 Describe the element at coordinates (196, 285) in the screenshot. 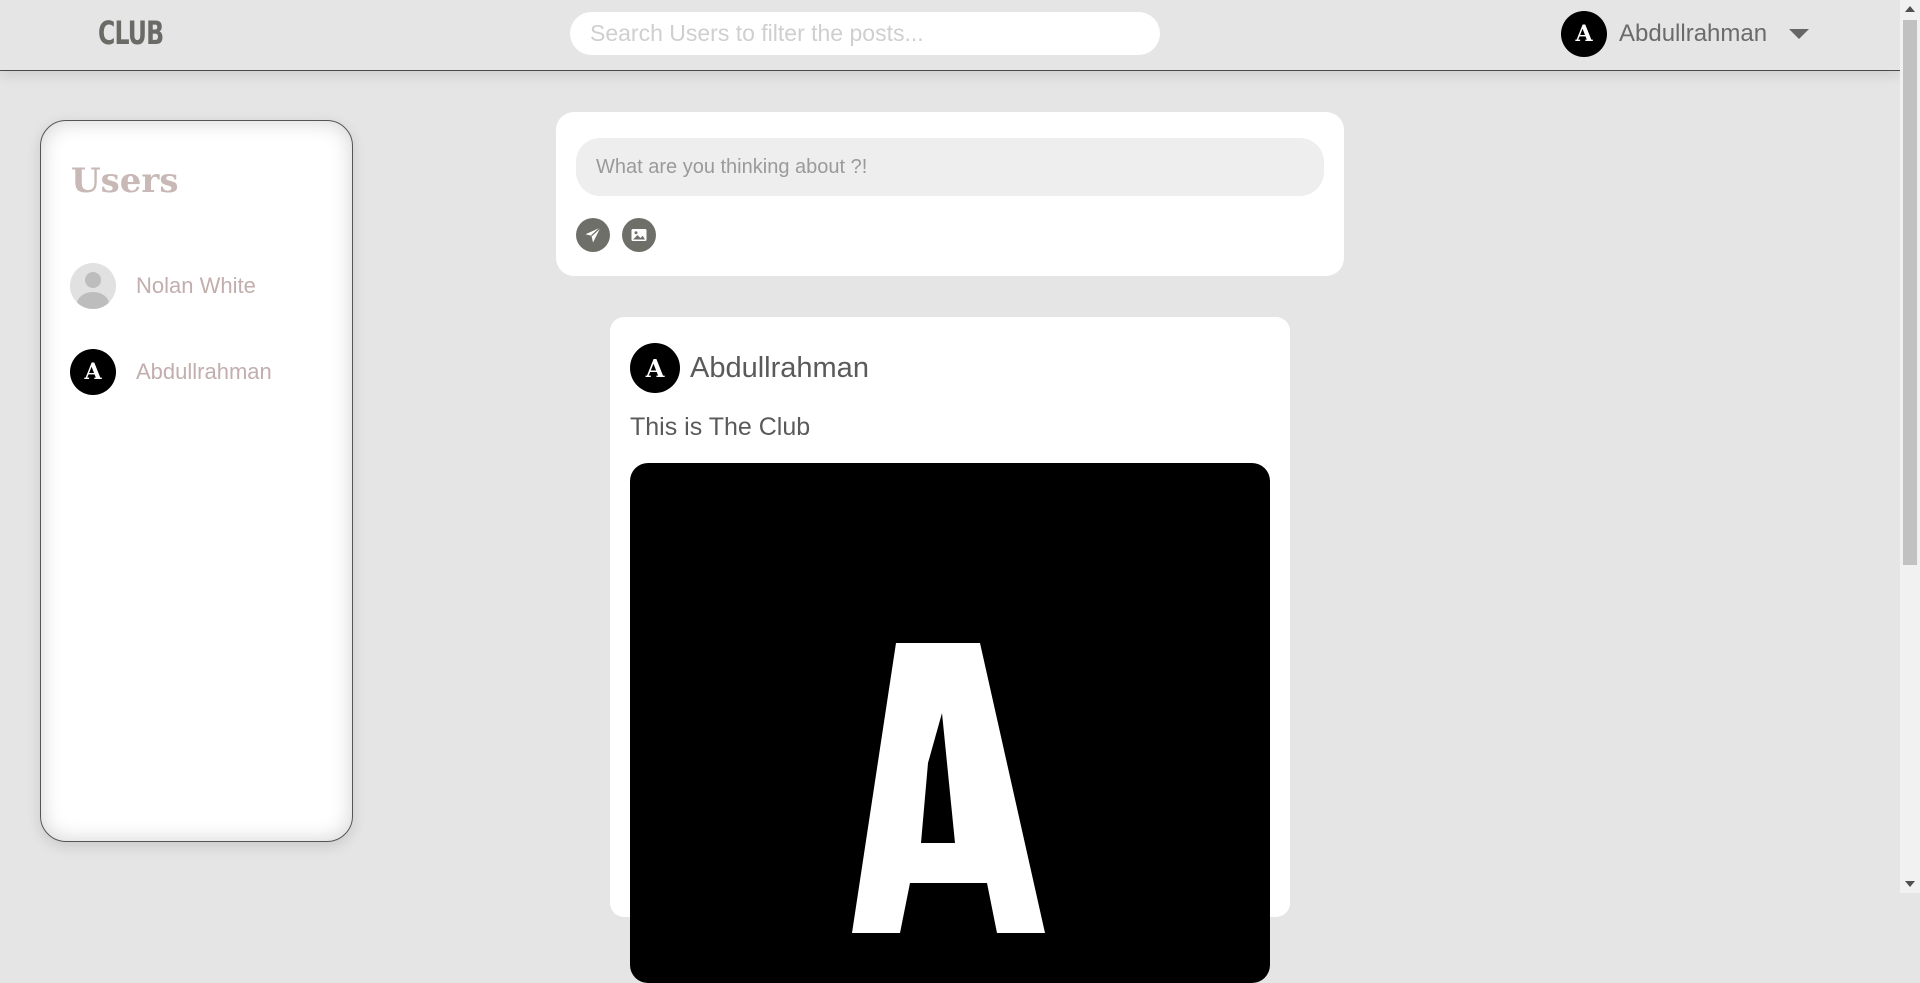

I see `sidebar-user-label: Nolan White` at that location.